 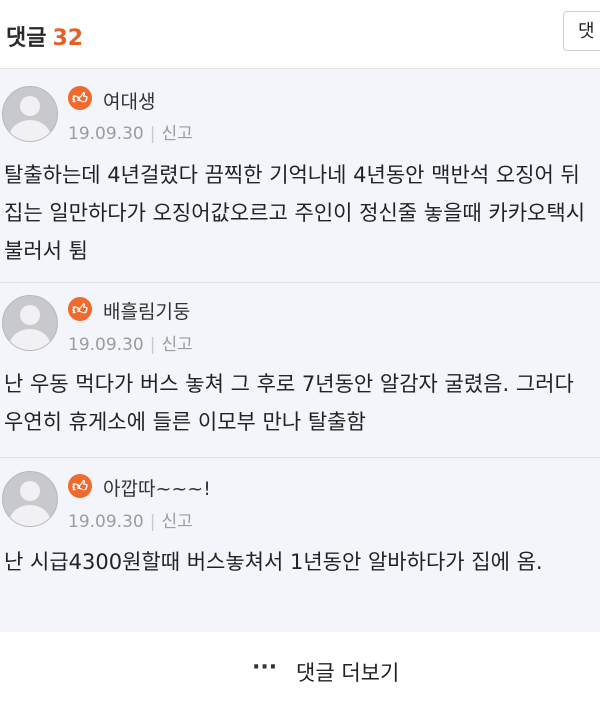 I want to click on write-comment-button: 댓, so click(x=581, y=31).